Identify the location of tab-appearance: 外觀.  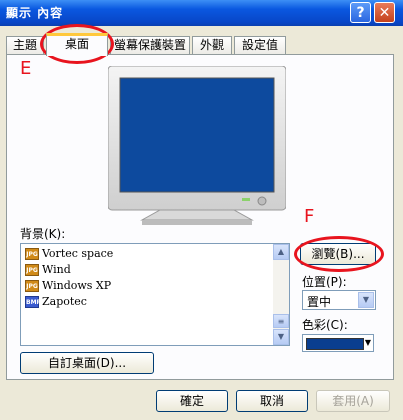
(212, 45).